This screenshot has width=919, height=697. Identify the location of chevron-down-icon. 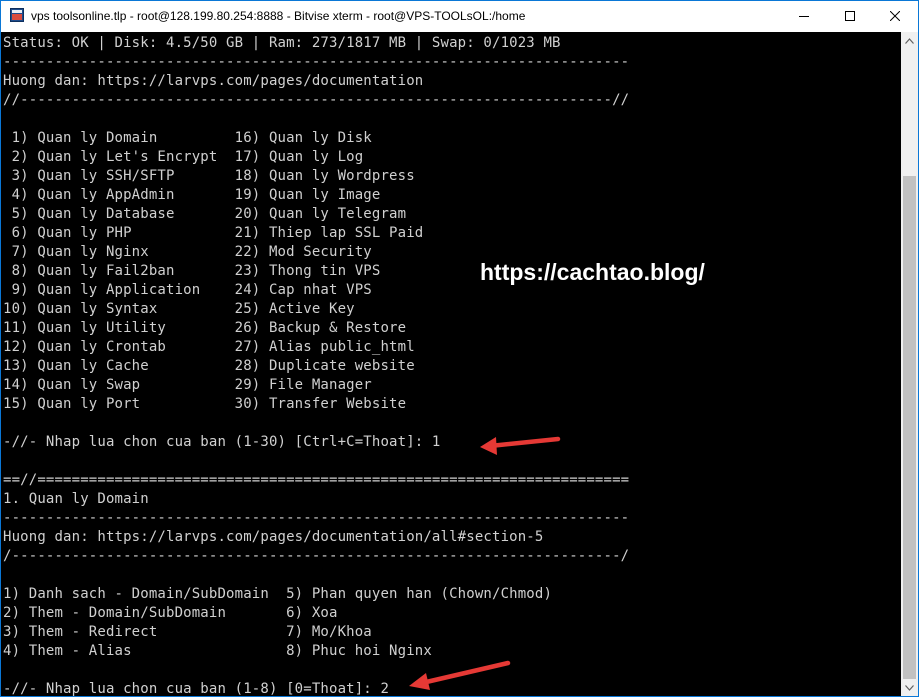
(909, 687).